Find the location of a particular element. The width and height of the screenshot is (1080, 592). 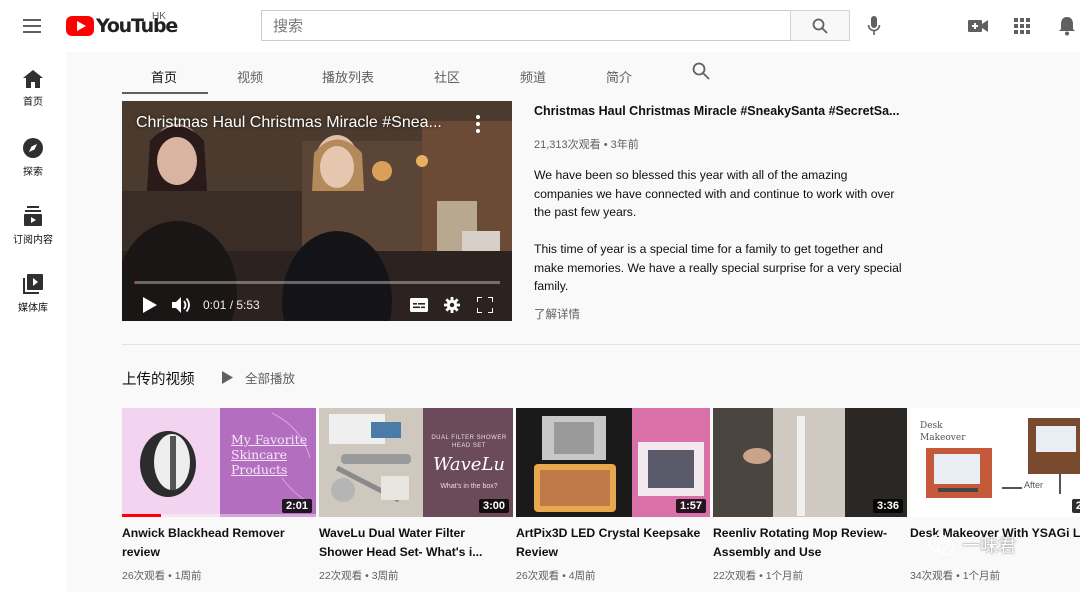

watched-progress-fill is located at coordinates (141, 515).